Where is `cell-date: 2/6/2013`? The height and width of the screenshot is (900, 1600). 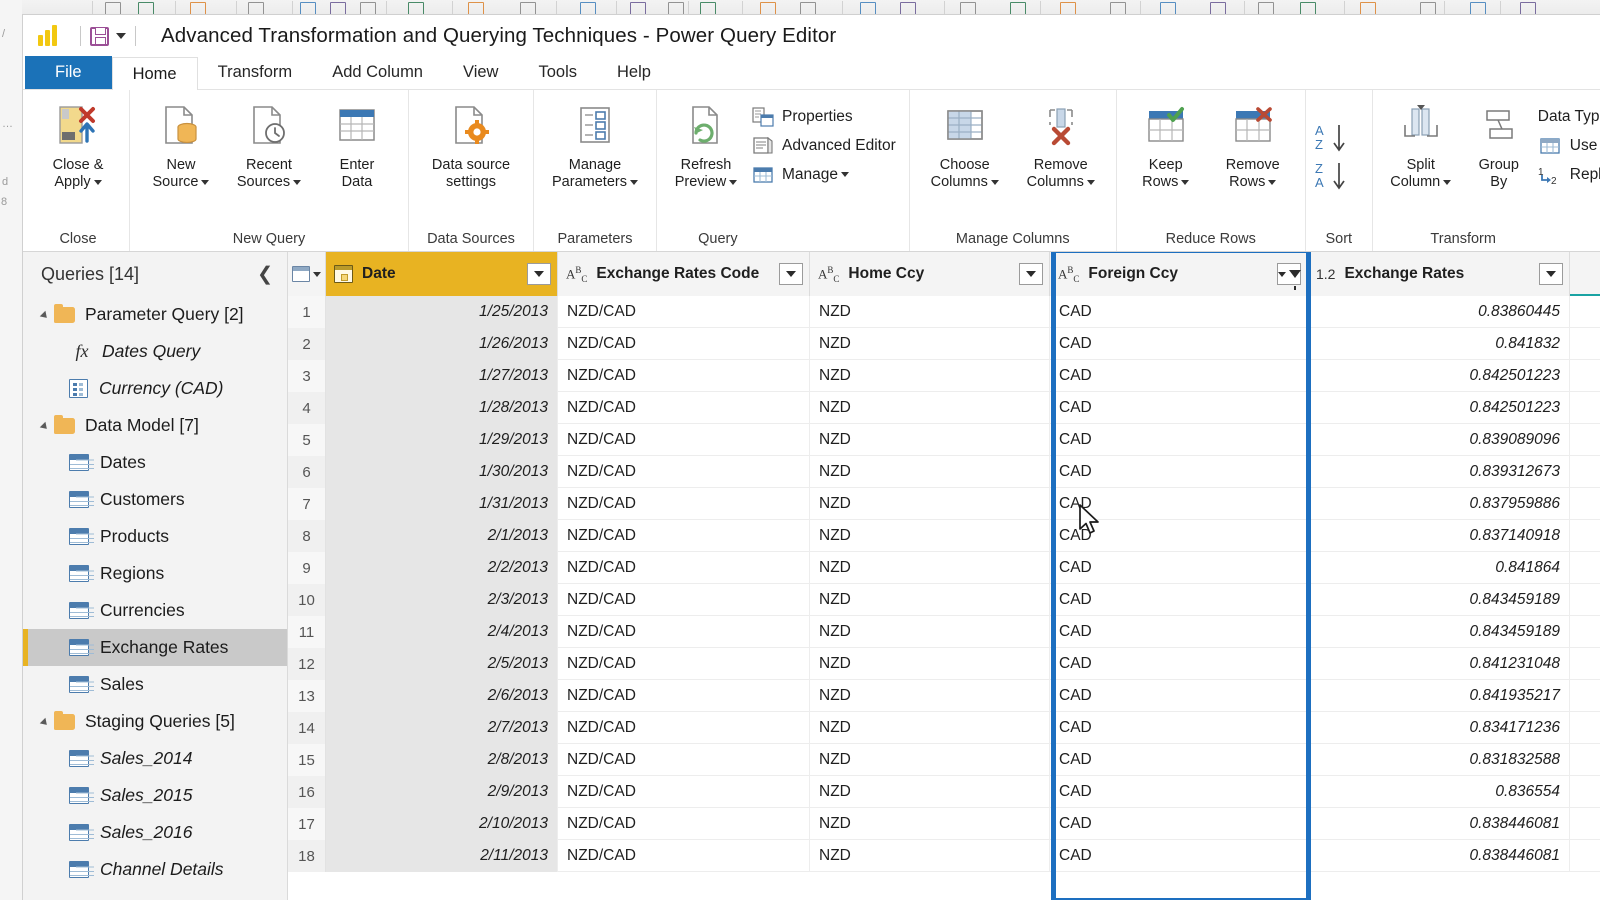
cell-date: 2/6/2013 is located at coordinates (442, 696).